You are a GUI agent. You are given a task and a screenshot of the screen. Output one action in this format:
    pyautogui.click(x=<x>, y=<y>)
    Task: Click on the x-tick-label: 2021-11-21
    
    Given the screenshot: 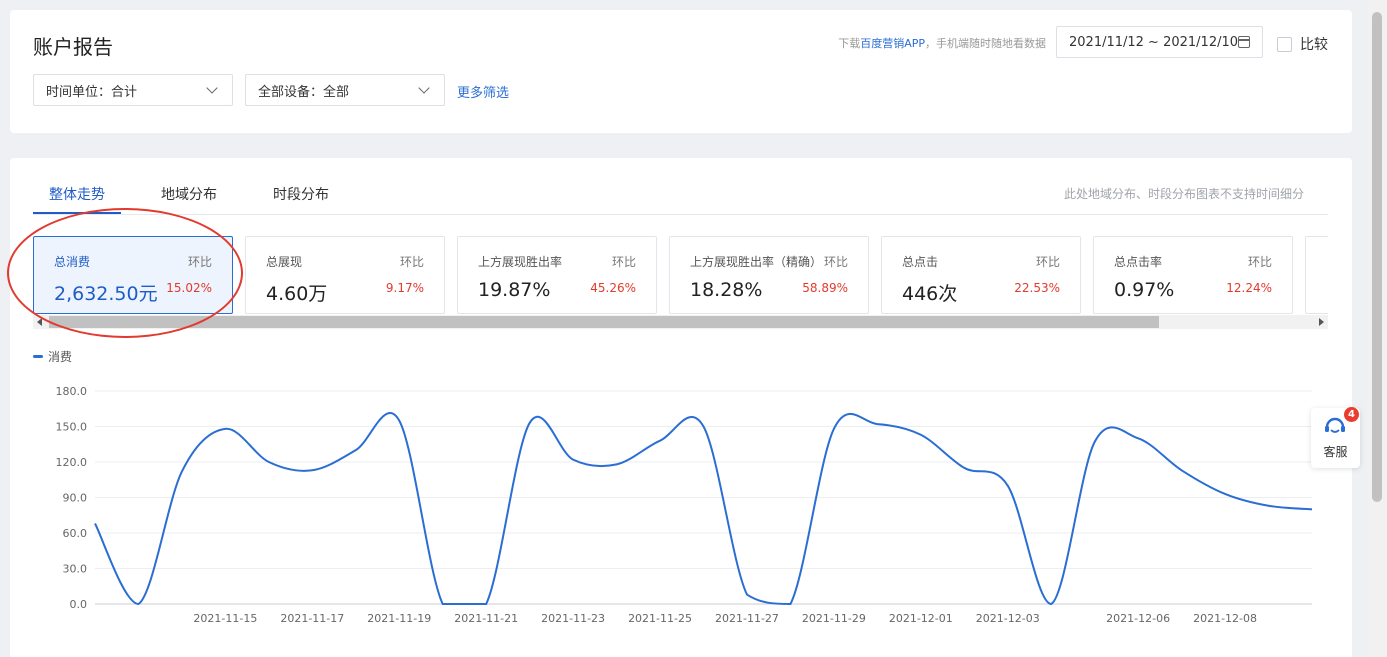 What is the action you would take?
    pyautogui.click(x=486, y=618)
    